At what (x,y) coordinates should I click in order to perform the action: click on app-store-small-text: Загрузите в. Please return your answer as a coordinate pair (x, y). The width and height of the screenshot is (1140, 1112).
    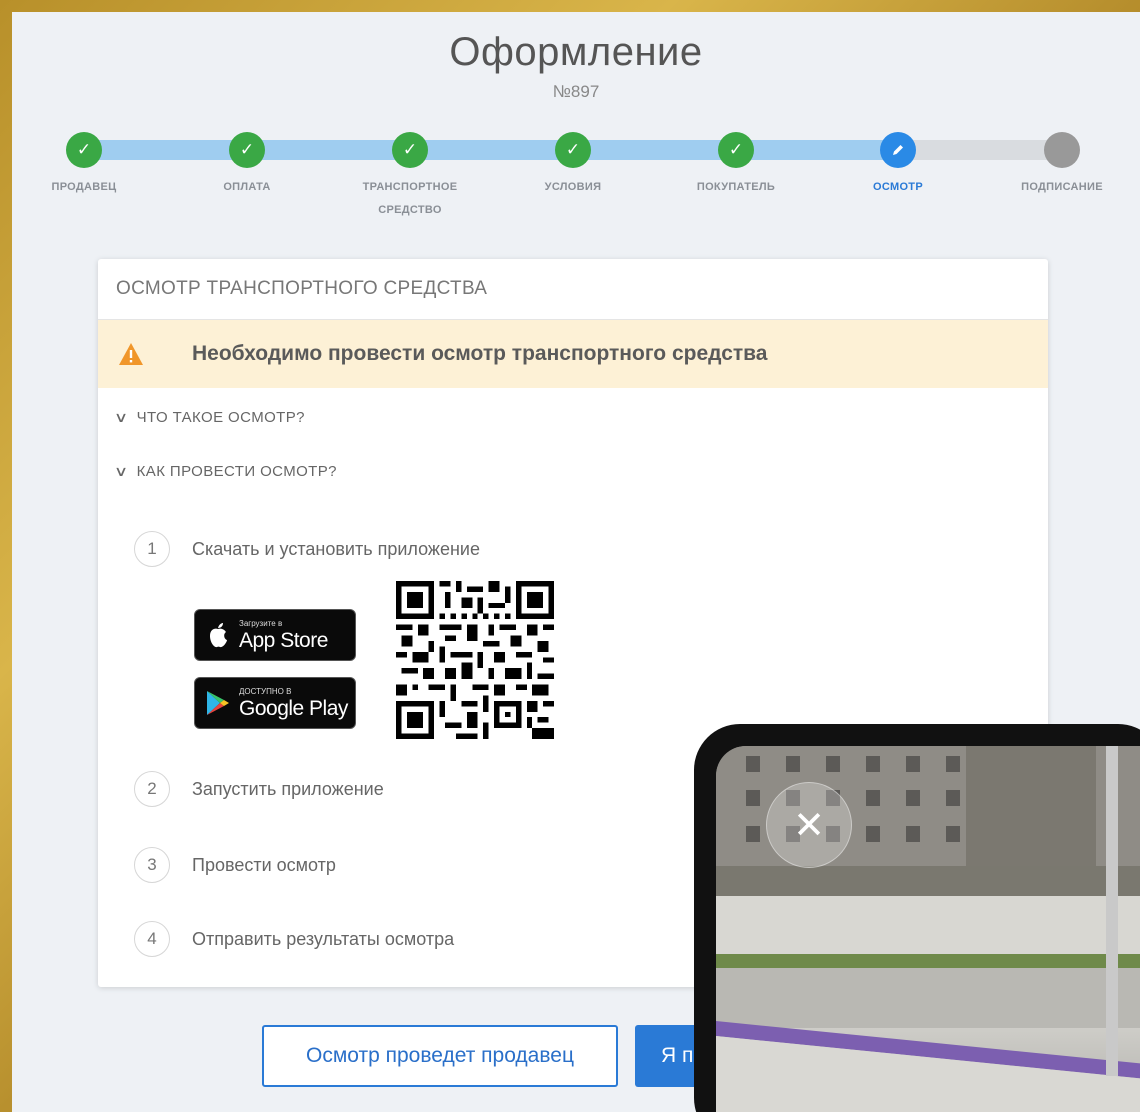
    Looking at the image, I should click on (261, 623).